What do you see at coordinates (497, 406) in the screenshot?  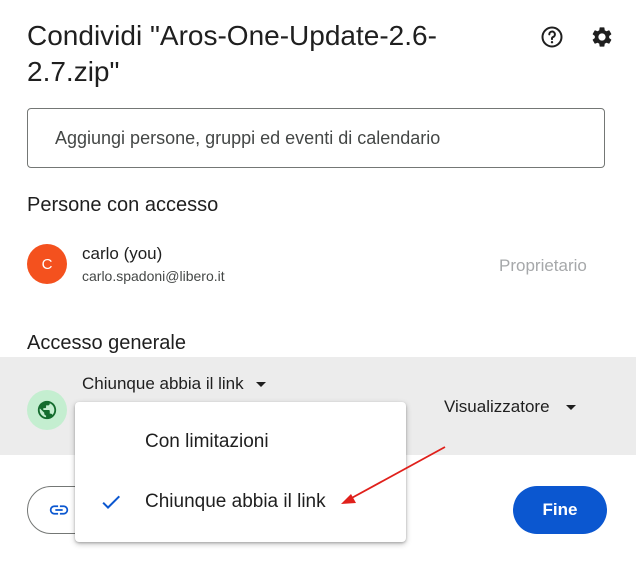 I see `role-label: Visualizzatore` at bounding box center [497, 406].